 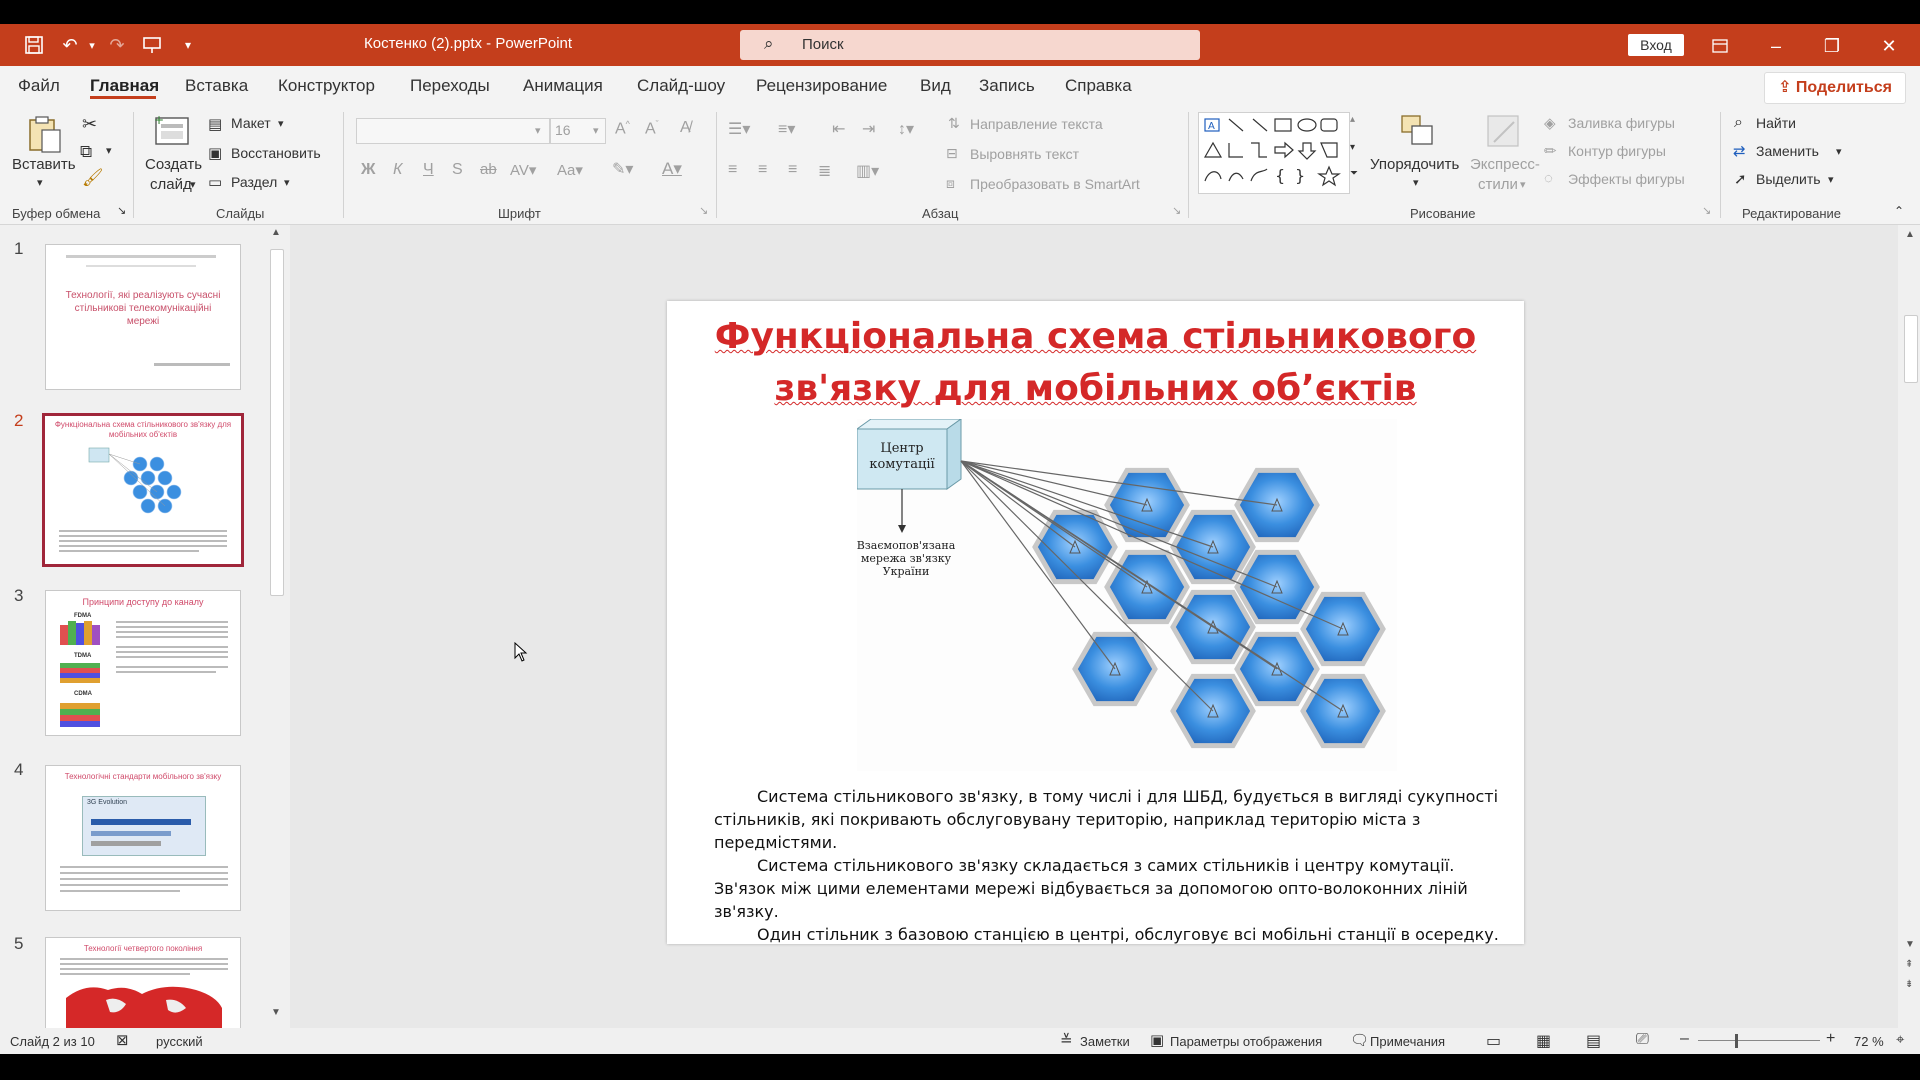 I want to click on redo-icon: ↷, so click(x=117, y=45).